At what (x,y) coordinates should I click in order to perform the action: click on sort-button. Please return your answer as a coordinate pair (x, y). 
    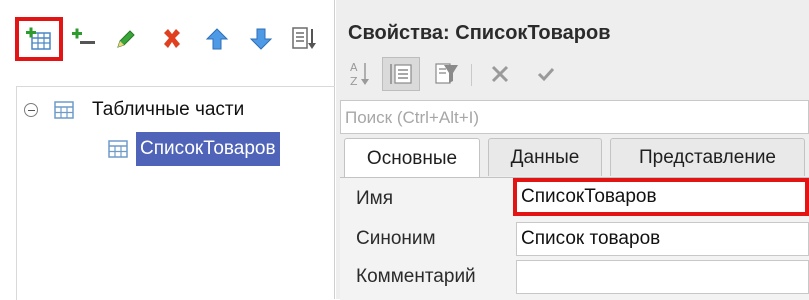
    Looking at the image, I should click on (304, 39).